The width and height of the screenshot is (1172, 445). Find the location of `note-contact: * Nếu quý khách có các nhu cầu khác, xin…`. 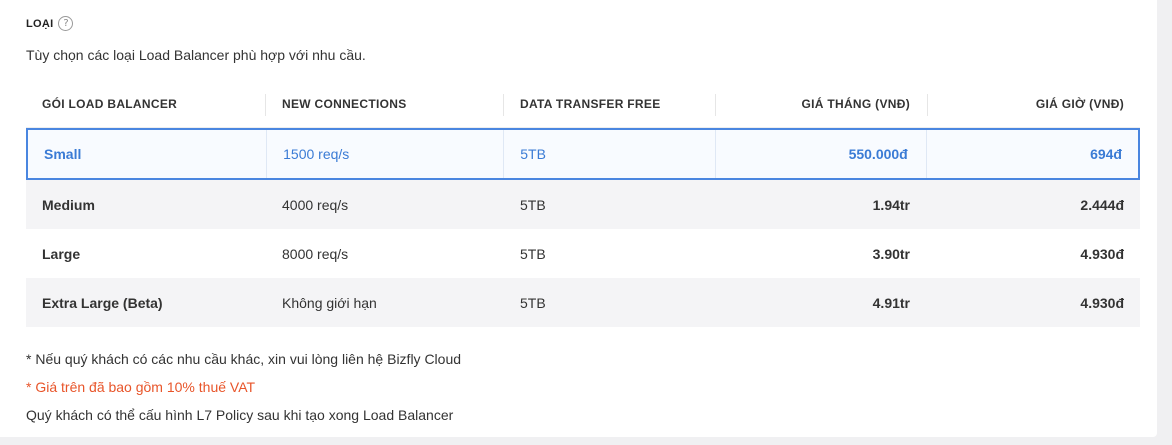

note-contact: * Nếu quý khách có các nhu cầu khác, xin… is located at coordinates (244, 359).